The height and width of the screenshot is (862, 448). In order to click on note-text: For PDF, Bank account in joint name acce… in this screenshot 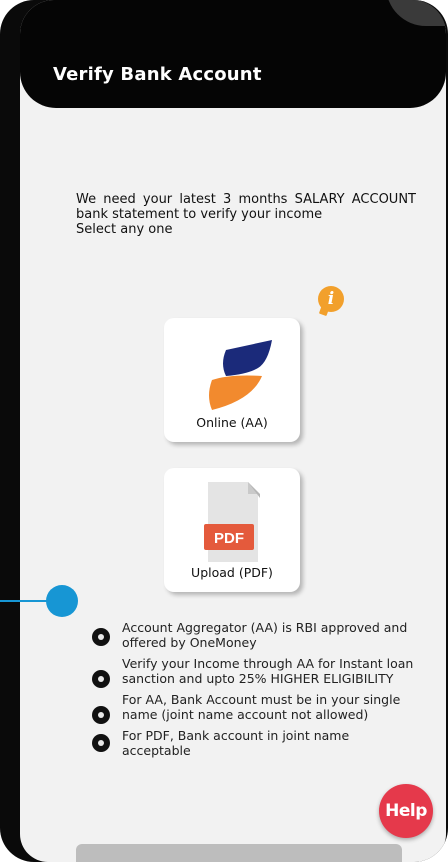, I will do `click(236, 743)`.